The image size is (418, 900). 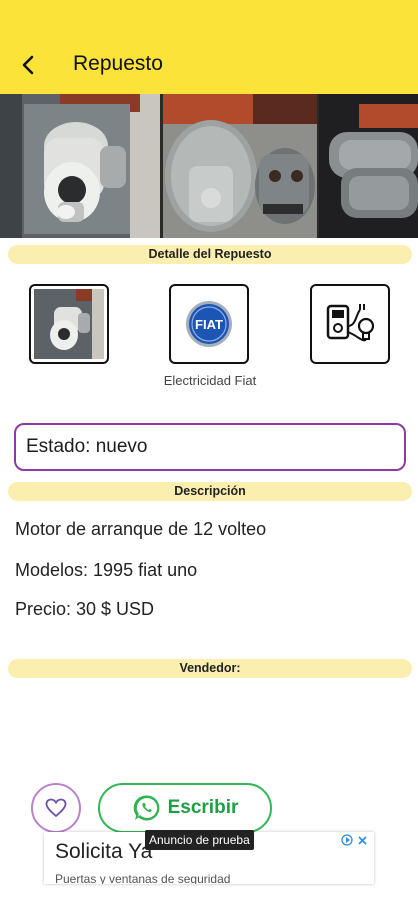 I want to click on back-button, so click(x=28, y=65).